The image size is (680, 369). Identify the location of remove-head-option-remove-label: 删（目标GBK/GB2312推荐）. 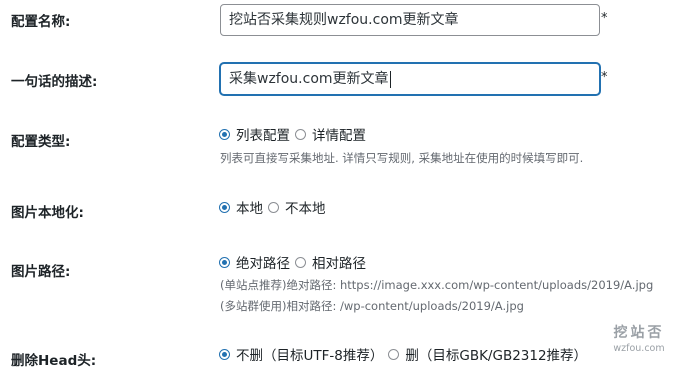
(496, 356).